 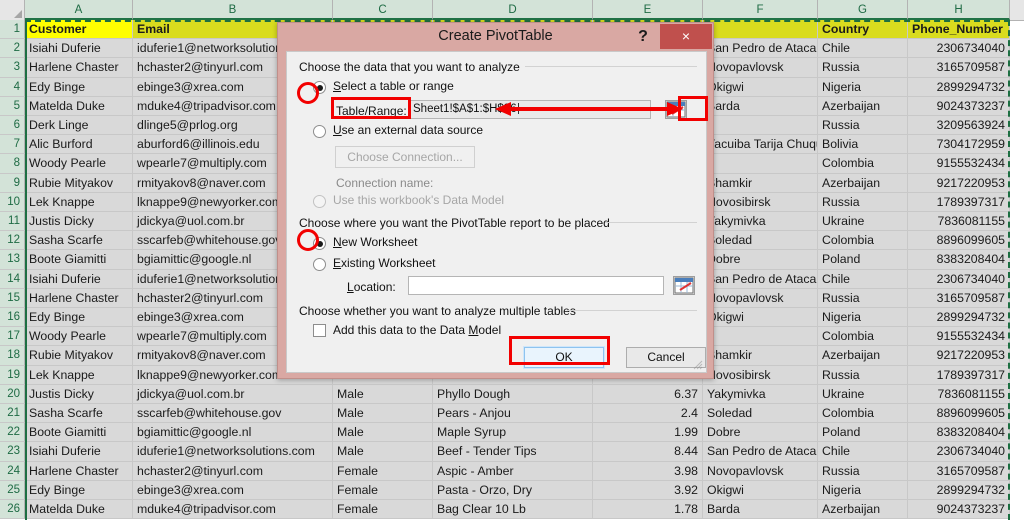 What do you see at coordinates (79, 49) in the screenshot?
I see `cell-a2: Isiahi Duferie` at bounding box center [79, 49].